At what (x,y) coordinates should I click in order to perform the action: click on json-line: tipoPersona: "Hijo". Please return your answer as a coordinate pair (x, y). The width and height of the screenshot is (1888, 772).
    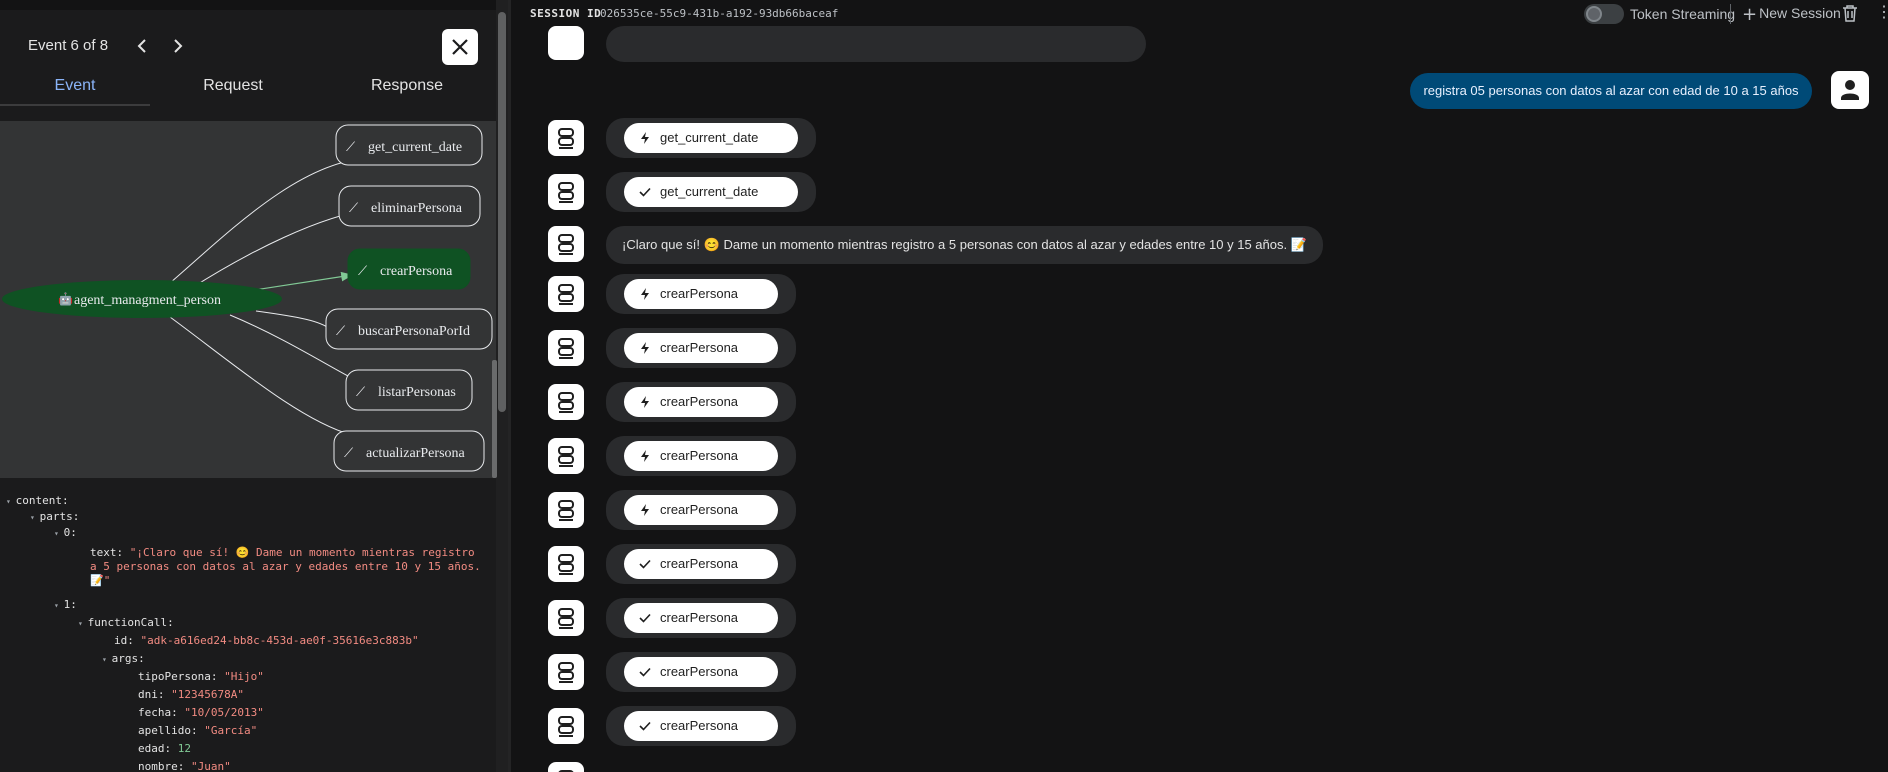
    Looking at the image, I should click on (201, 676).